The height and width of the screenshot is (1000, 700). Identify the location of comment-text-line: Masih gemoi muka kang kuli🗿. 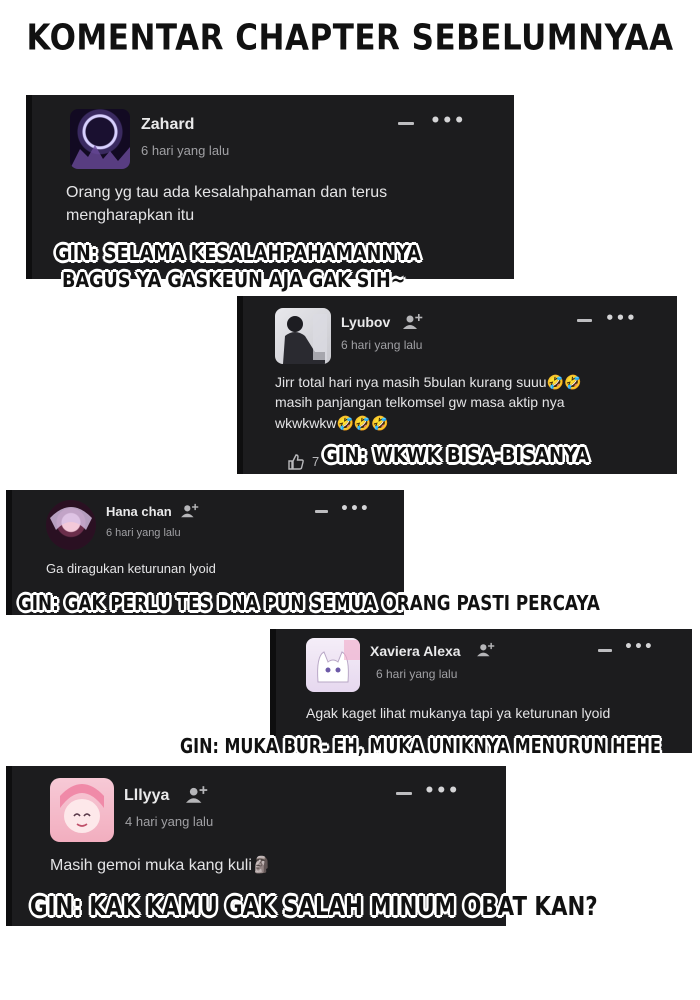
(161, 865).